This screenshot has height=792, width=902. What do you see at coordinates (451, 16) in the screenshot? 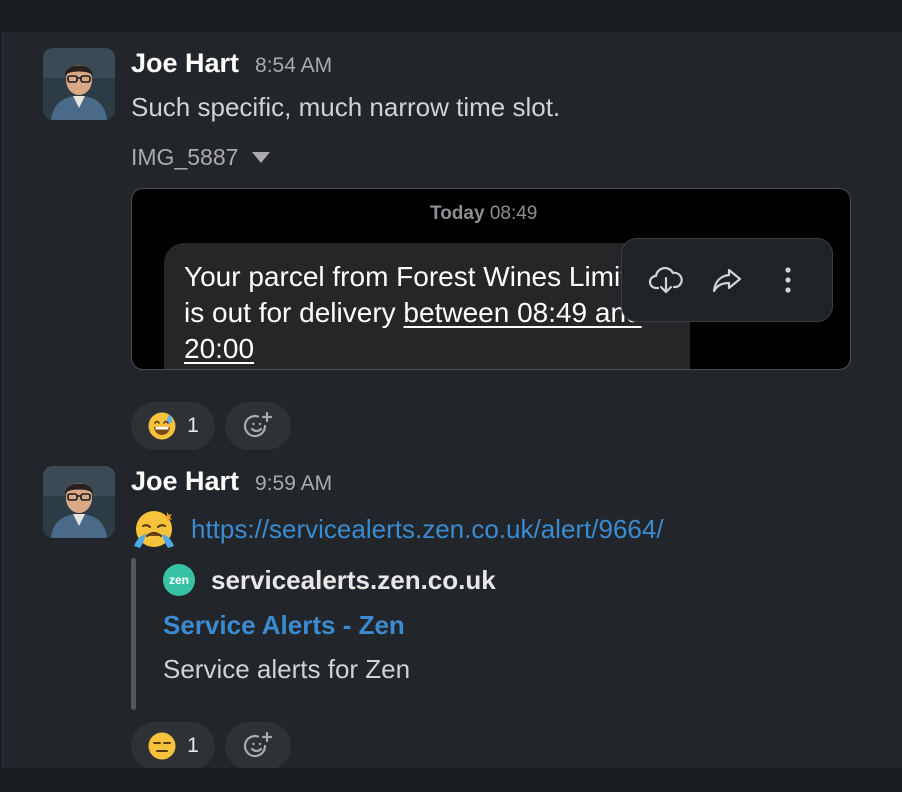
I see `top-bar` at bounding box center [451, 16].